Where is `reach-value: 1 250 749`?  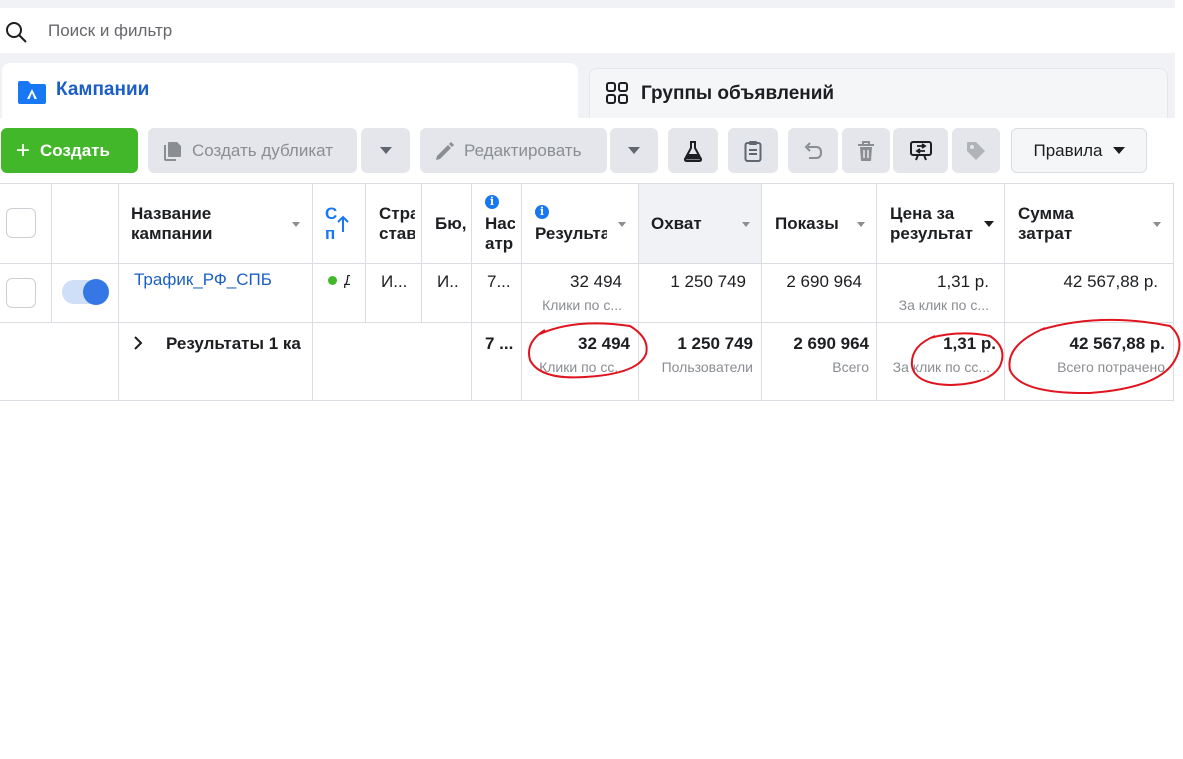
reach-value: 1 250 749 is located at coordinates (708, 281).